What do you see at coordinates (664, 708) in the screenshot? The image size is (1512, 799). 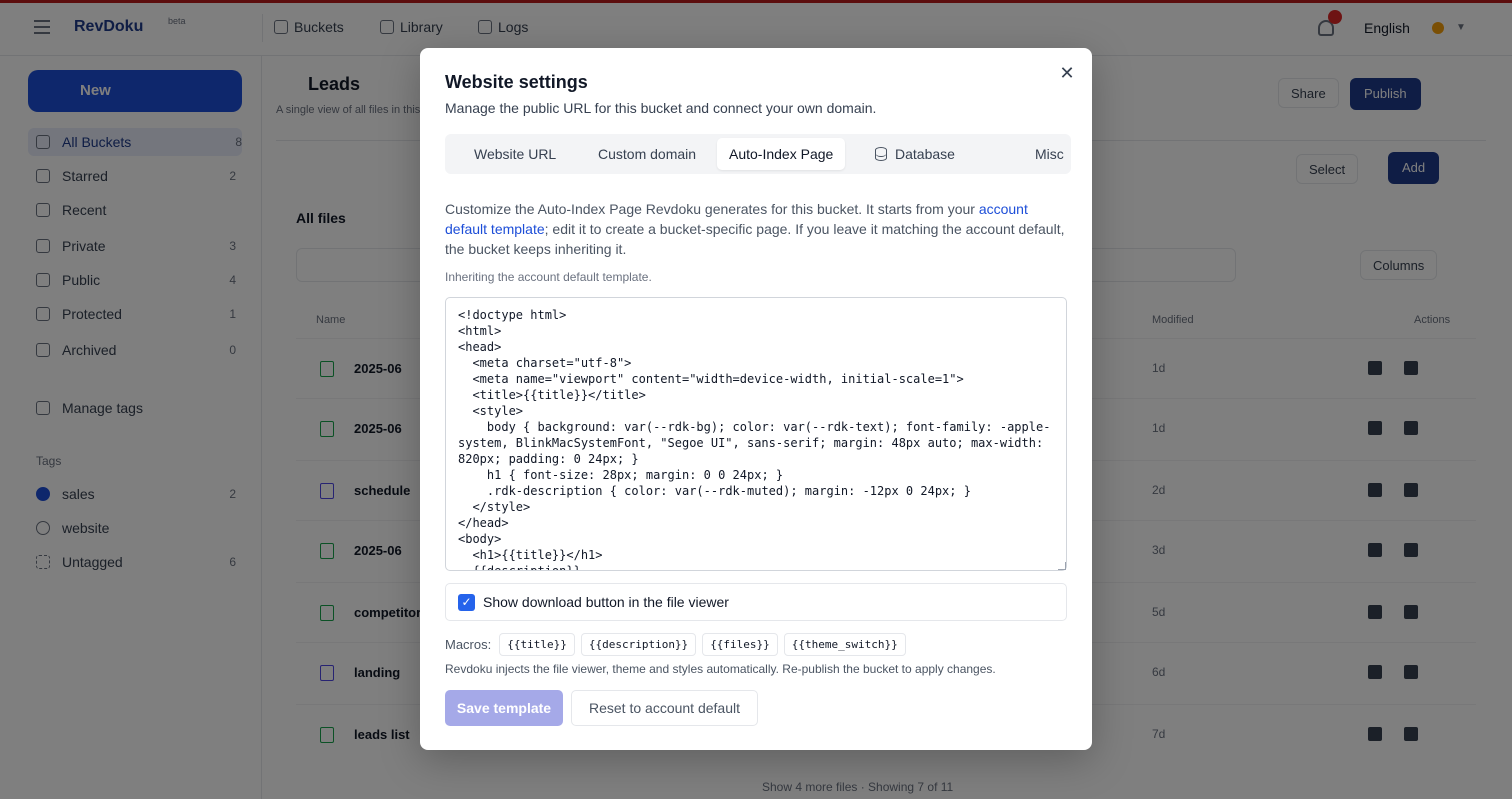 I see `reset-to-default-button: Reset to account default` at bounding box center [664, 708].